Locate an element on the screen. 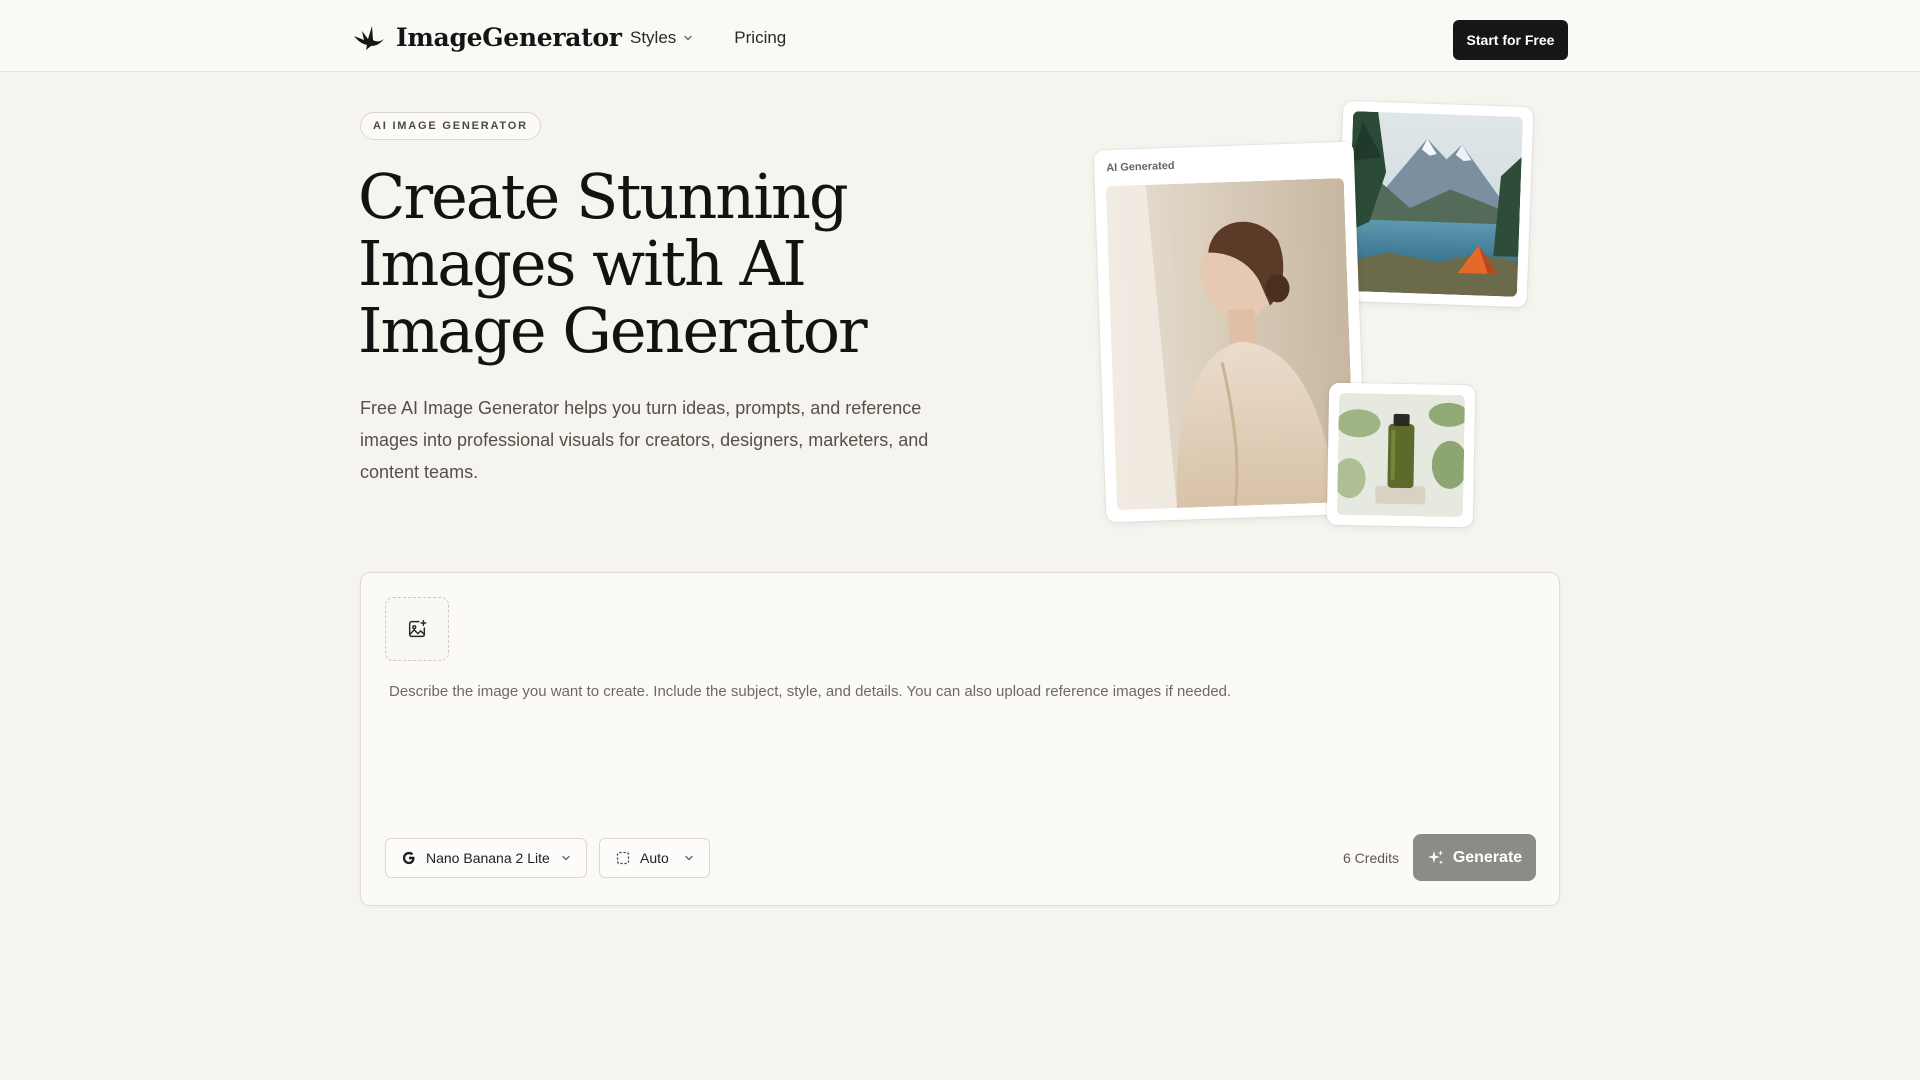 The image size is (1920, 1080). nav-pricing-label: Pricing is located at coordinates (760, 37).